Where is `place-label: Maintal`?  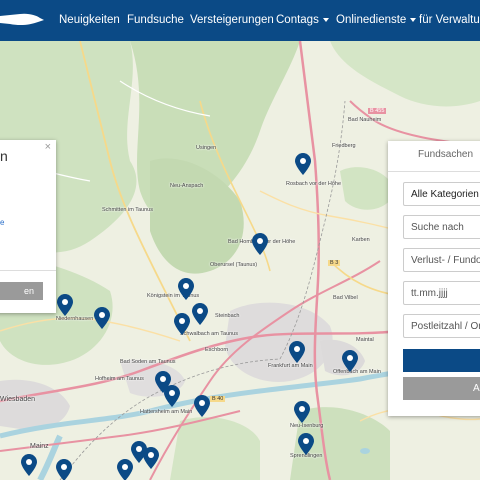
place-label: Maintal is located at coordinates (365, 340).